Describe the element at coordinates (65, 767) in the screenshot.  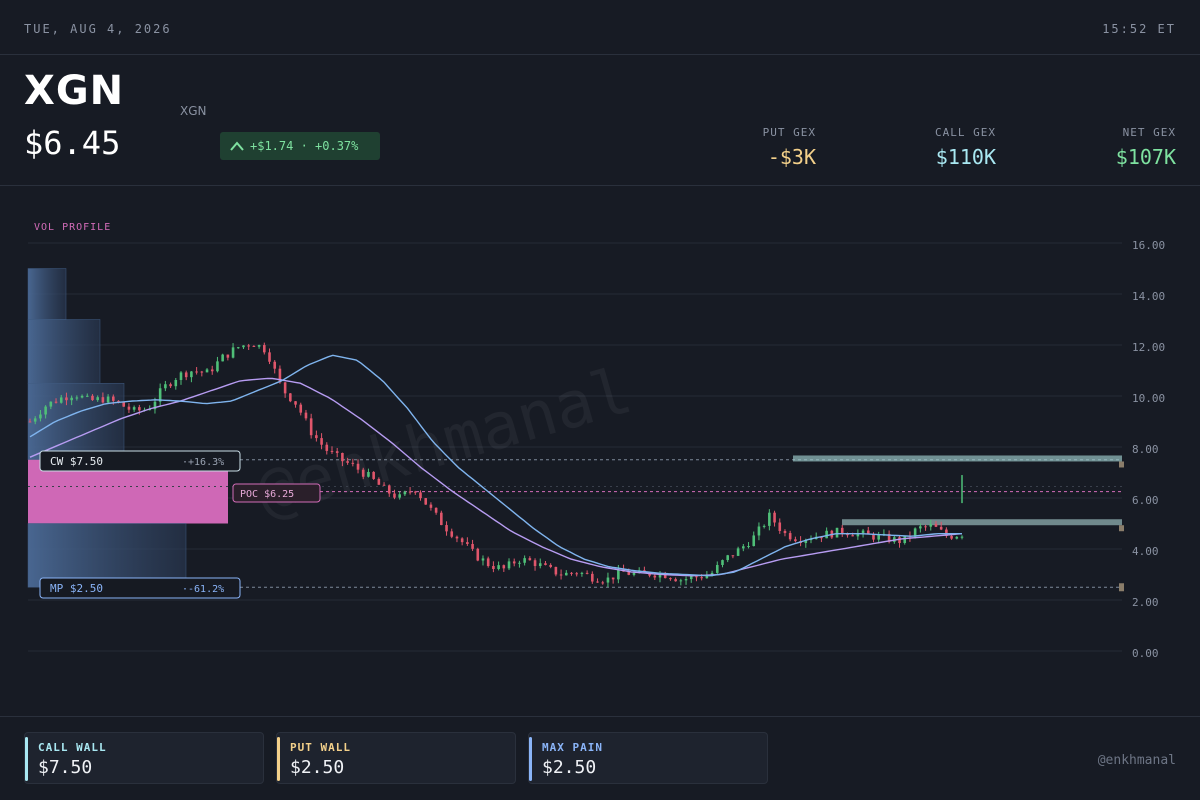
I see `call-wall-value: $7.50` at that location.